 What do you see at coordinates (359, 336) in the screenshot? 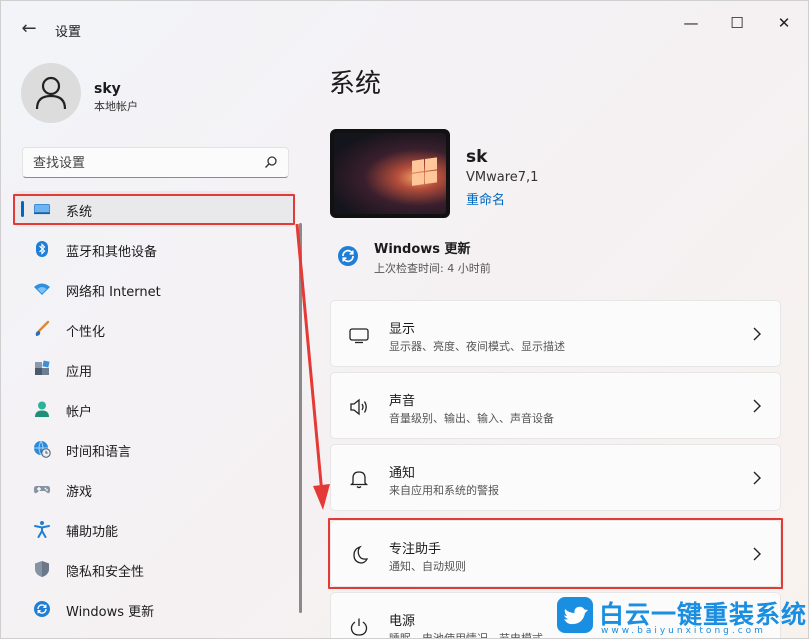
I see `display-icon` at bounding box center [359, 336].